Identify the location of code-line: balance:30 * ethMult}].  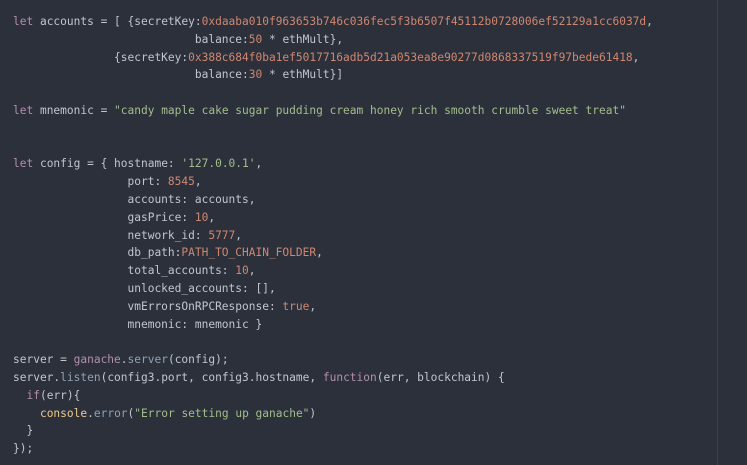
(333, 75).